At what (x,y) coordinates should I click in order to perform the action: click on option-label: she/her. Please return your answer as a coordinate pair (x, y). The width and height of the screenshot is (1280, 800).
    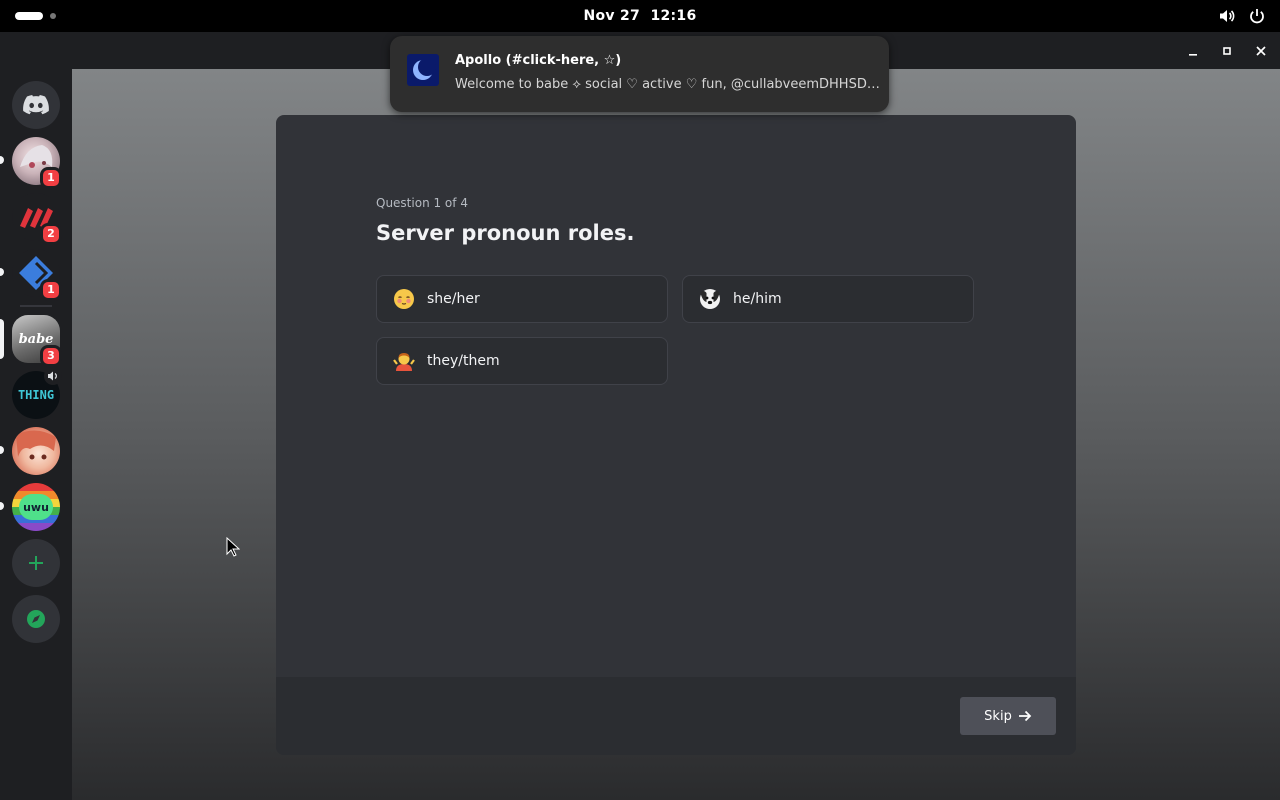
    Looking at the image, I should click on (453, 299).